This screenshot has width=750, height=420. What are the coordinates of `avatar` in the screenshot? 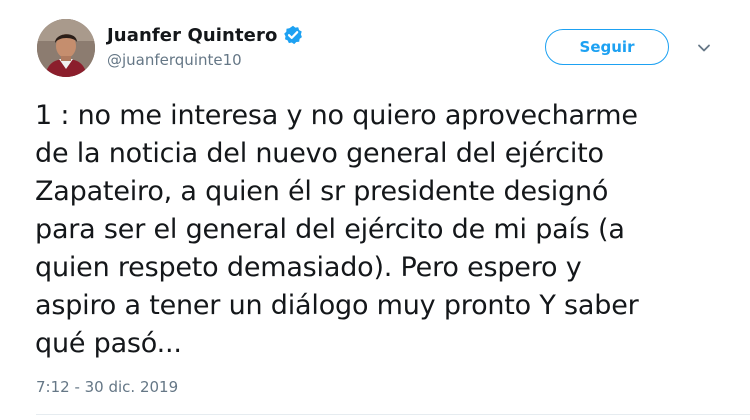 It's located at (66, 48).